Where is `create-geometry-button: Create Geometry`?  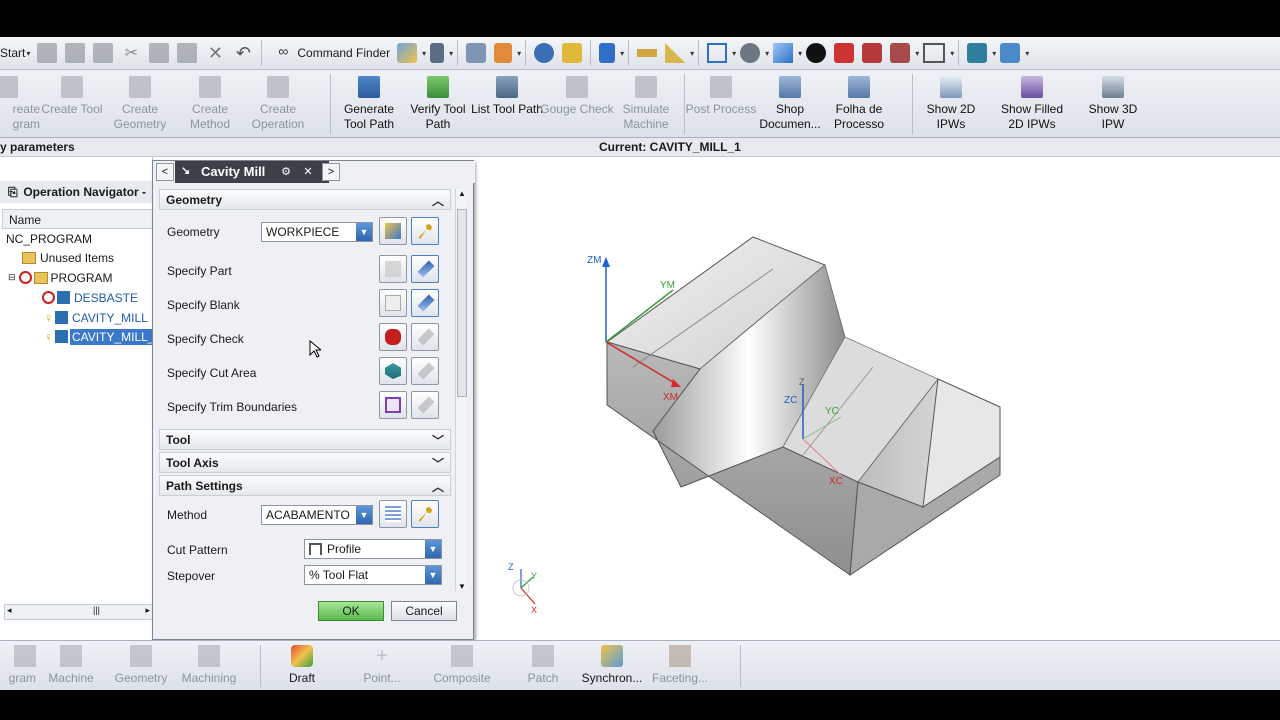 create-geometry-button: Create Geometry is located at coordinates (140, 105).